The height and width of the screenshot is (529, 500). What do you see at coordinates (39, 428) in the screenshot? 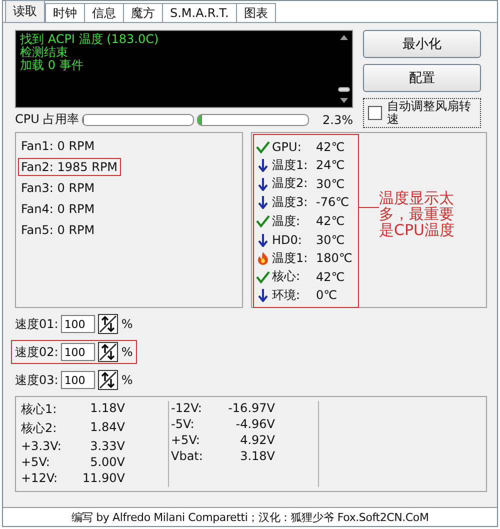
I see `voltage-label: 核心2:` at bounding box center [39, 428].